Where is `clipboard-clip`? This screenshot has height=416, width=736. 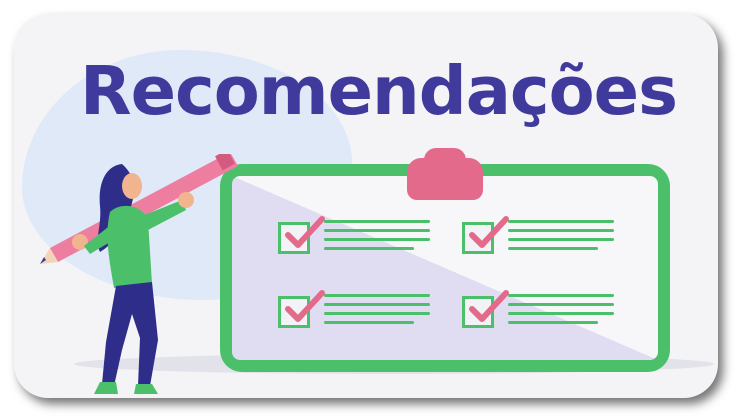 clipboard-clip is located at coordinates (445, 179).